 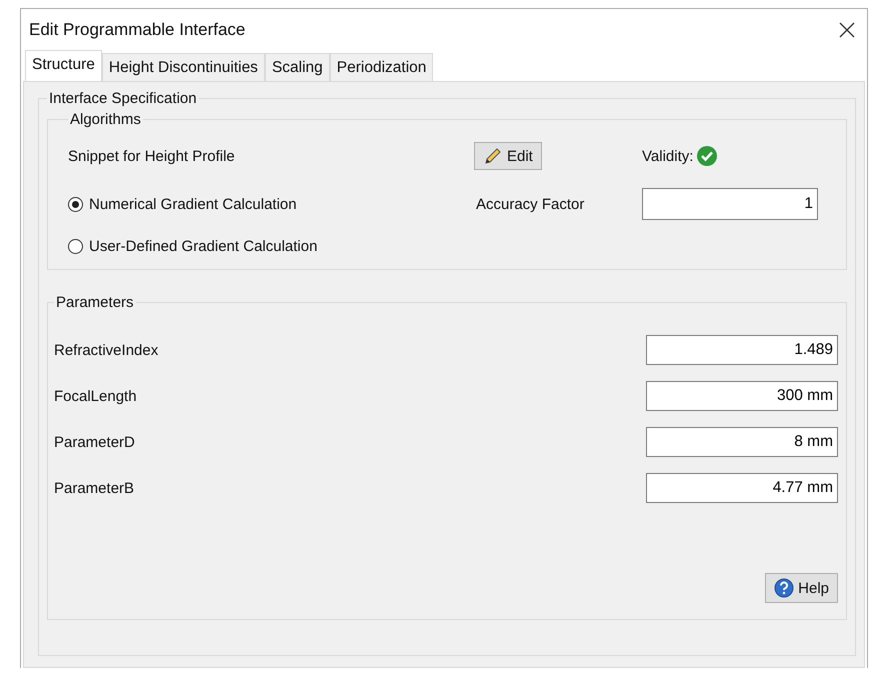 I want to click on validity-label: Validity:, so click(x=668, y=156).